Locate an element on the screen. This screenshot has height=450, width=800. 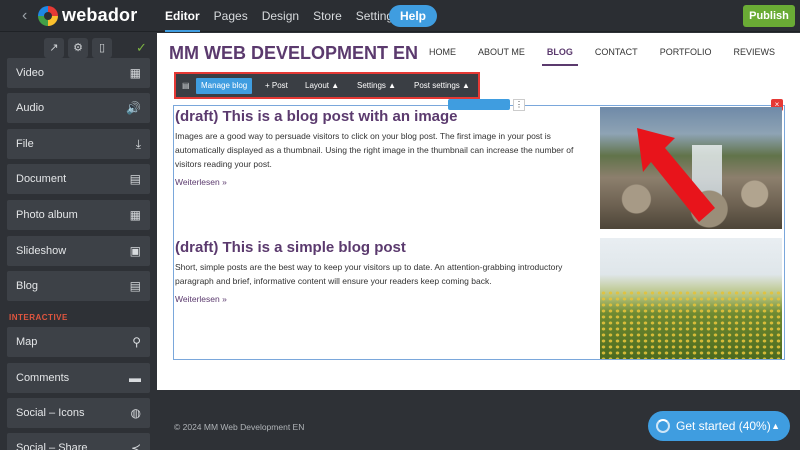
nav-design: Design is located at coordinates (280, 16).